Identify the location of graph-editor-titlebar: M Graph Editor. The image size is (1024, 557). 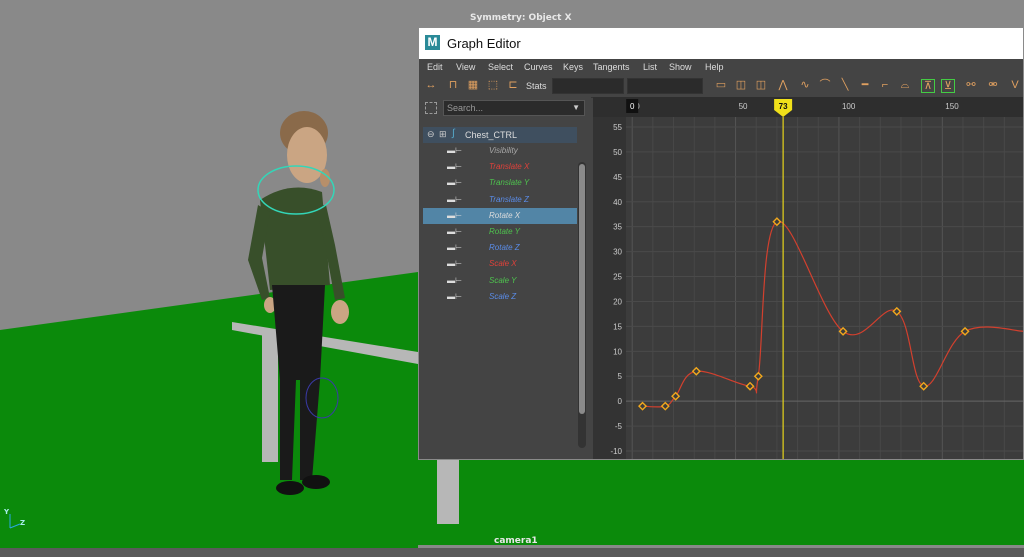
(721, 43).